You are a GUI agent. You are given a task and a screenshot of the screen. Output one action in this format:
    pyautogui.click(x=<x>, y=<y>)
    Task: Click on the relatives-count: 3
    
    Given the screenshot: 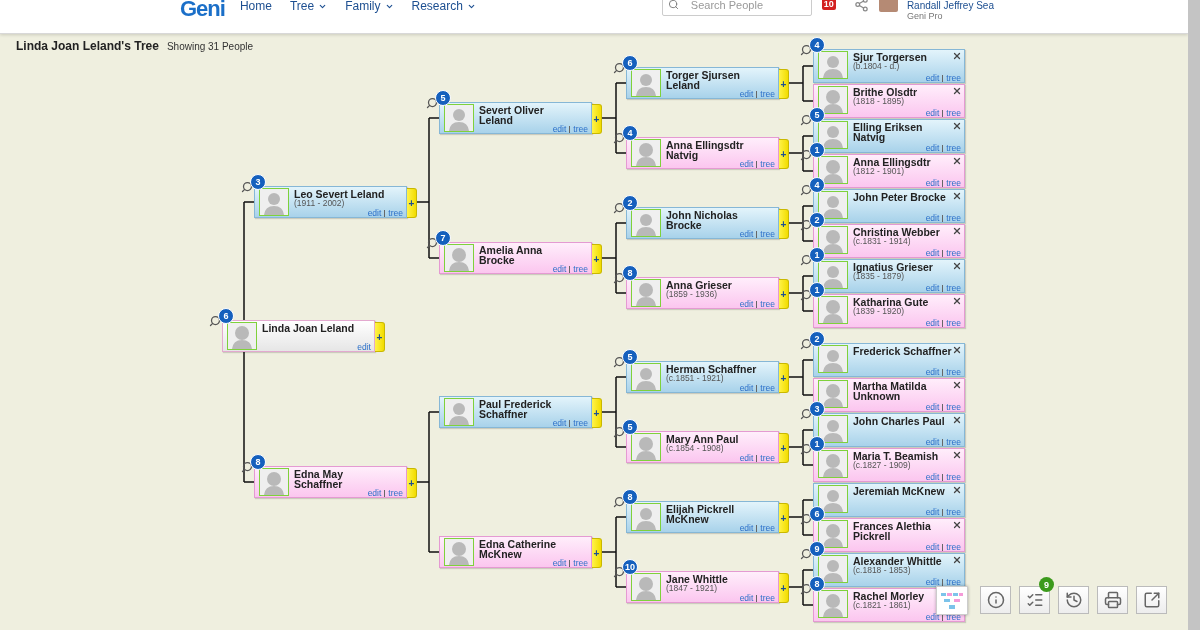 What is the action you would take?
    pyautogui.click(x=258, y=182)
    